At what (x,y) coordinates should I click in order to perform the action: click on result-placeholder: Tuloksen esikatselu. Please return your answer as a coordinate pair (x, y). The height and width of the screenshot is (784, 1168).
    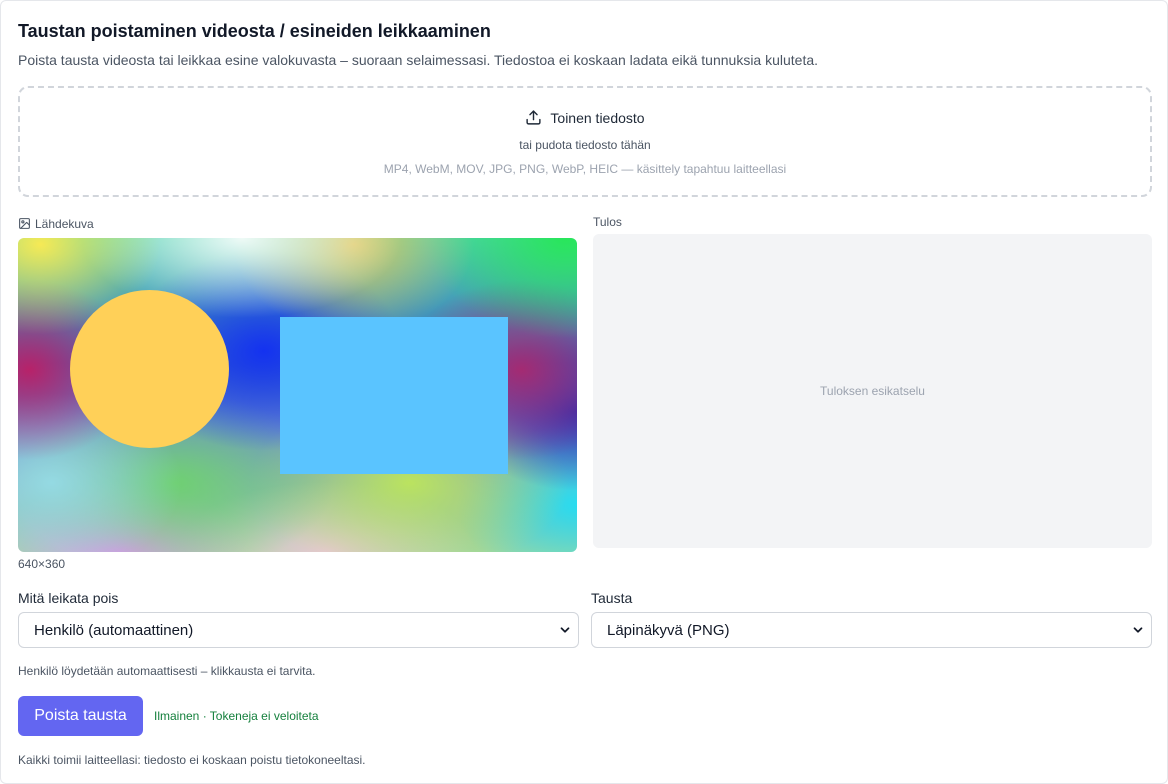
    Looking at the image, I should click on (872, 391).